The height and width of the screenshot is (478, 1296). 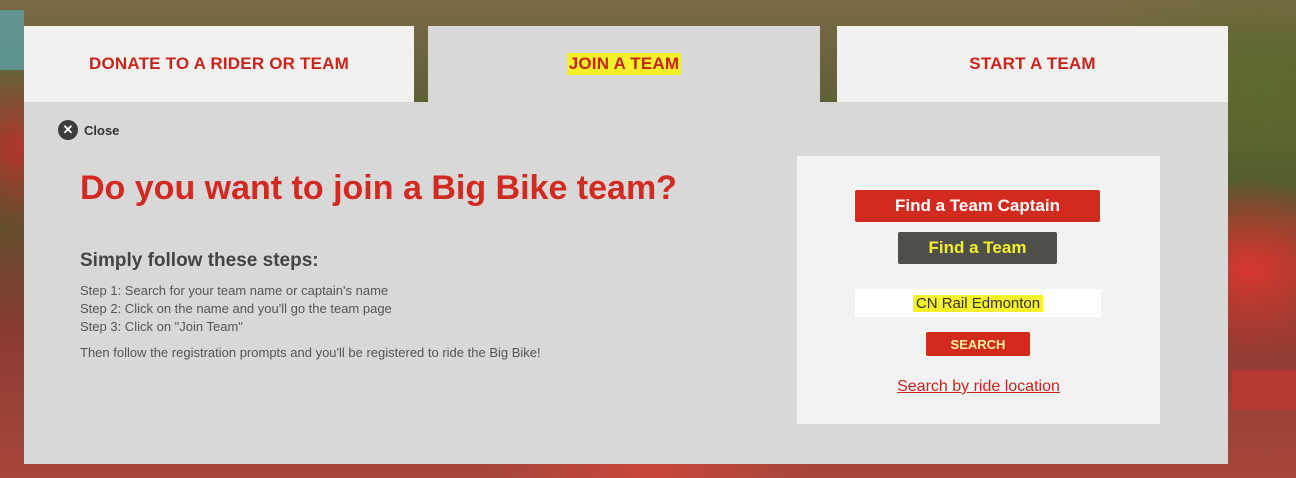 I want to click on tab-donate: DONATE TO A RIDER OR TEAM, so click(x=219, y=64).